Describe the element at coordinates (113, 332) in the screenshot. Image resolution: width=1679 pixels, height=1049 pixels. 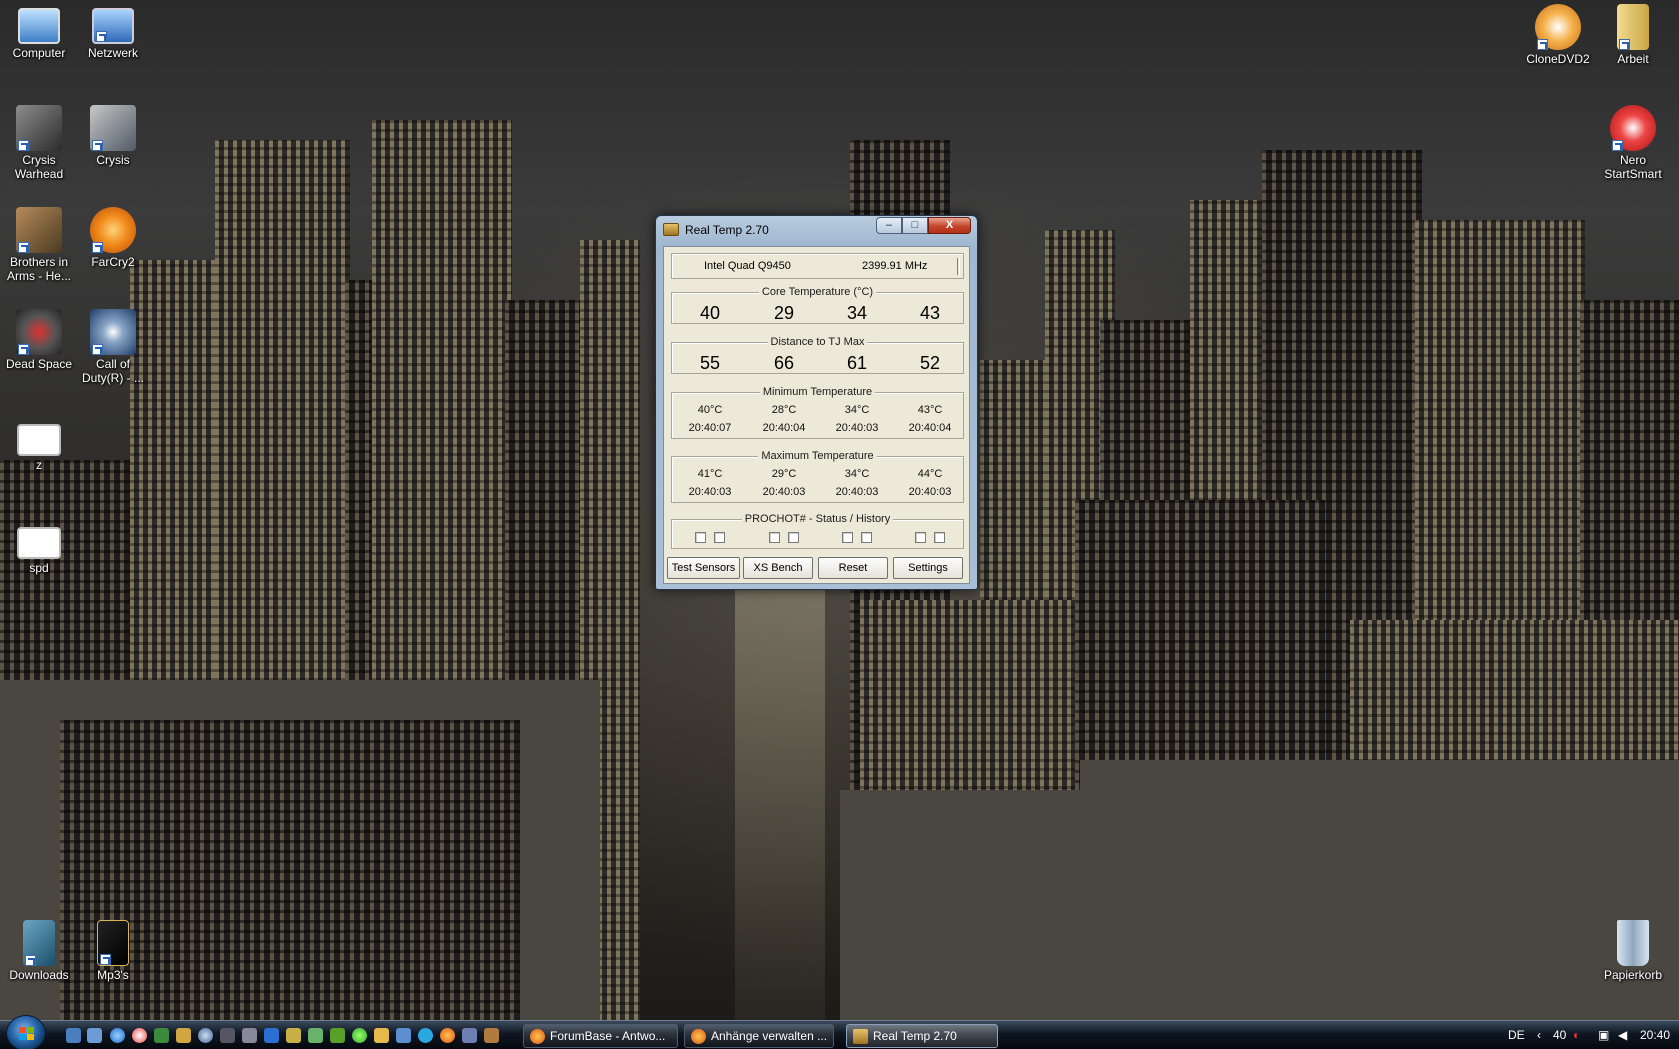
I see `call-of-duty-icon` at that location.